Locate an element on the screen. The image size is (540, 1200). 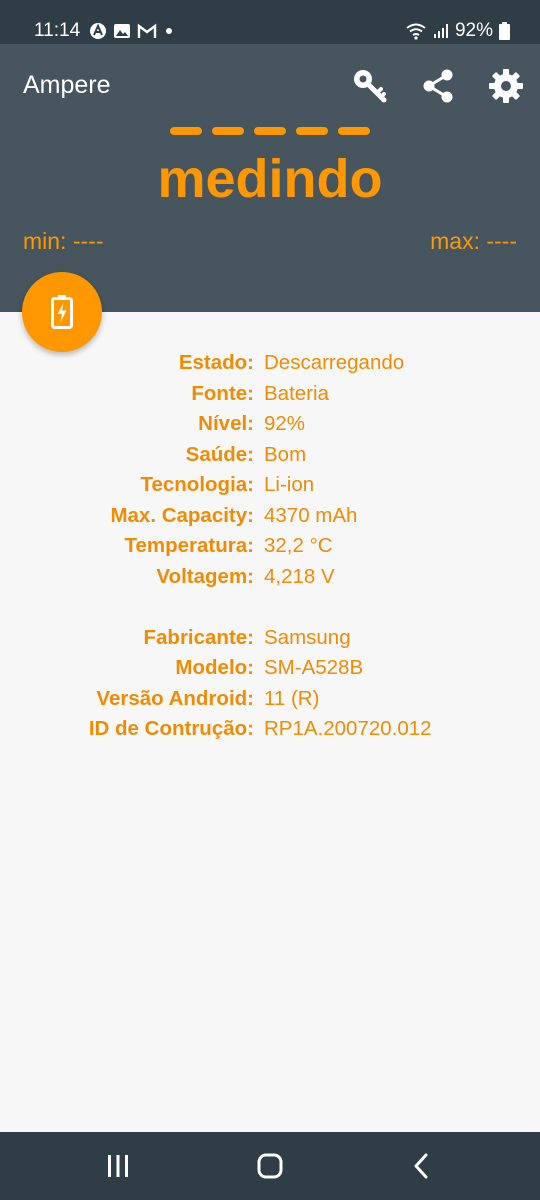
info-label: Tecnologia: is located at coordinates (197, 485).